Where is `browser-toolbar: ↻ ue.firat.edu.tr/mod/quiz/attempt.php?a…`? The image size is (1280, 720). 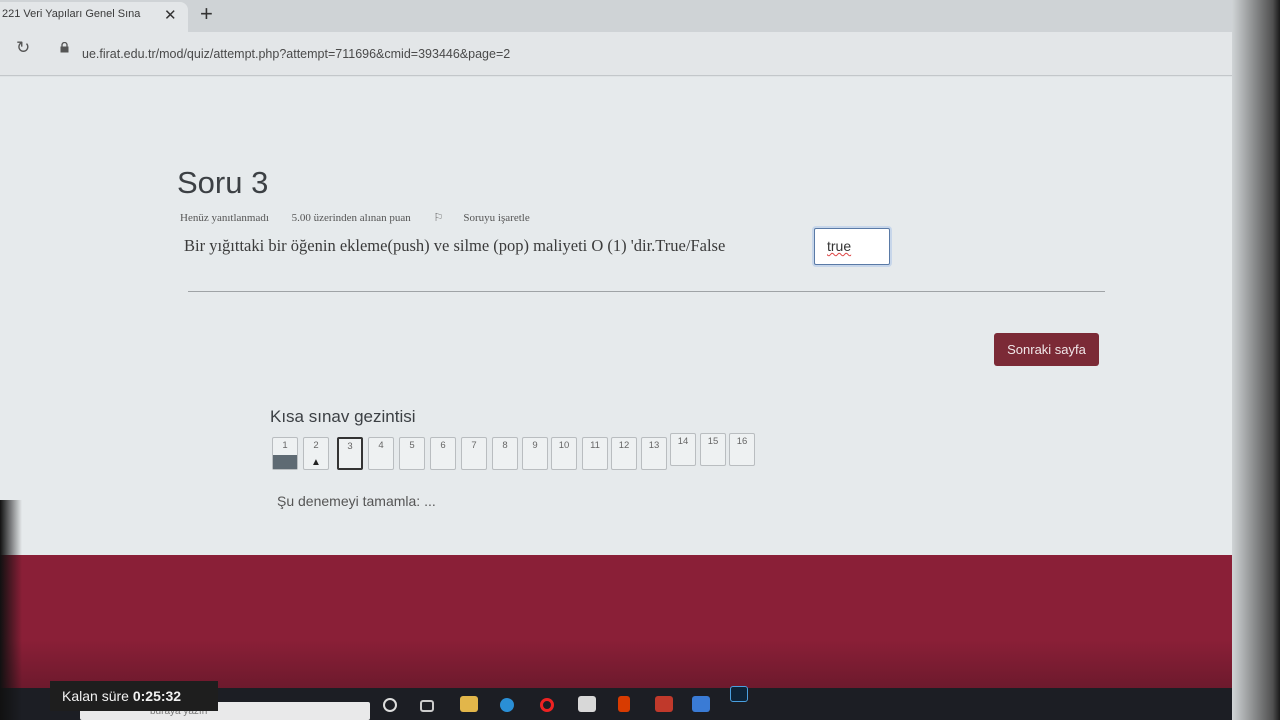
browser-toolbar: ↻ ue.firat.edu.tr/mod/quiz/attempt.php?a… is located at coordinates (640, 54).